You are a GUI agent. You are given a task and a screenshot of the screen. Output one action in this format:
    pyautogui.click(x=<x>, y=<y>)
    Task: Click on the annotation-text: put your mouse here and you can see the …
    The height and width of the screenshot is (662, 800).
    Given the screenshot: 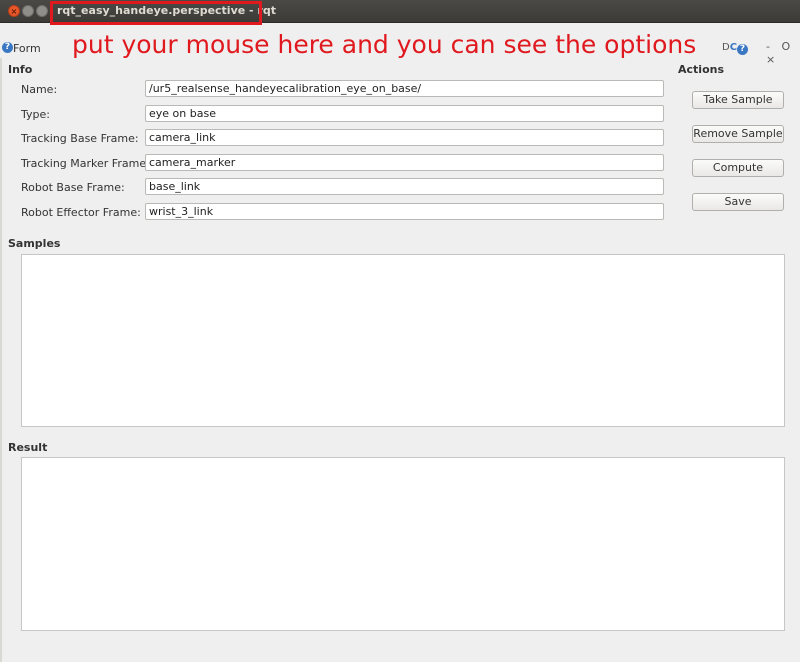 What is the action you would take?
    pyautogui.click(x=384, y=44)
    